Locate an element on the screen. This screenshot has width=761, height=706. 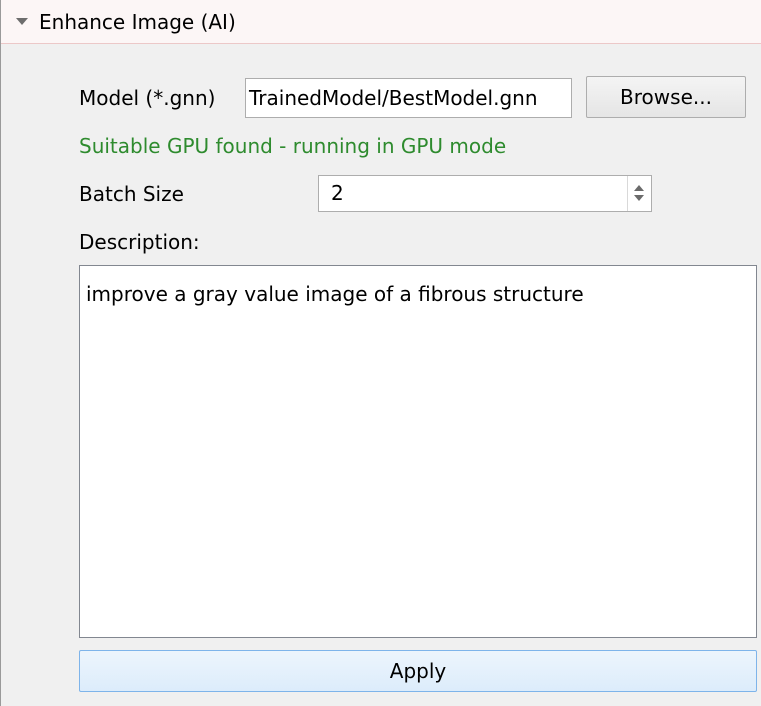
description-label: Description: is located at coordinates (139, 242).